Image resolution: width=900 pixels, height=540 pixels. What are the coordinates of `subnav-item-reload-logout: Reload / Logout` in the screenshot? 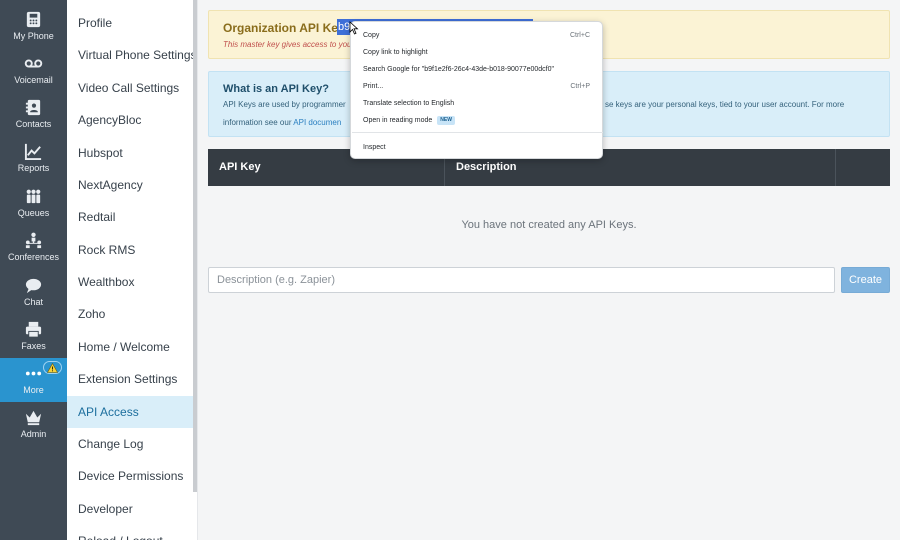 It's located at (130, 532).